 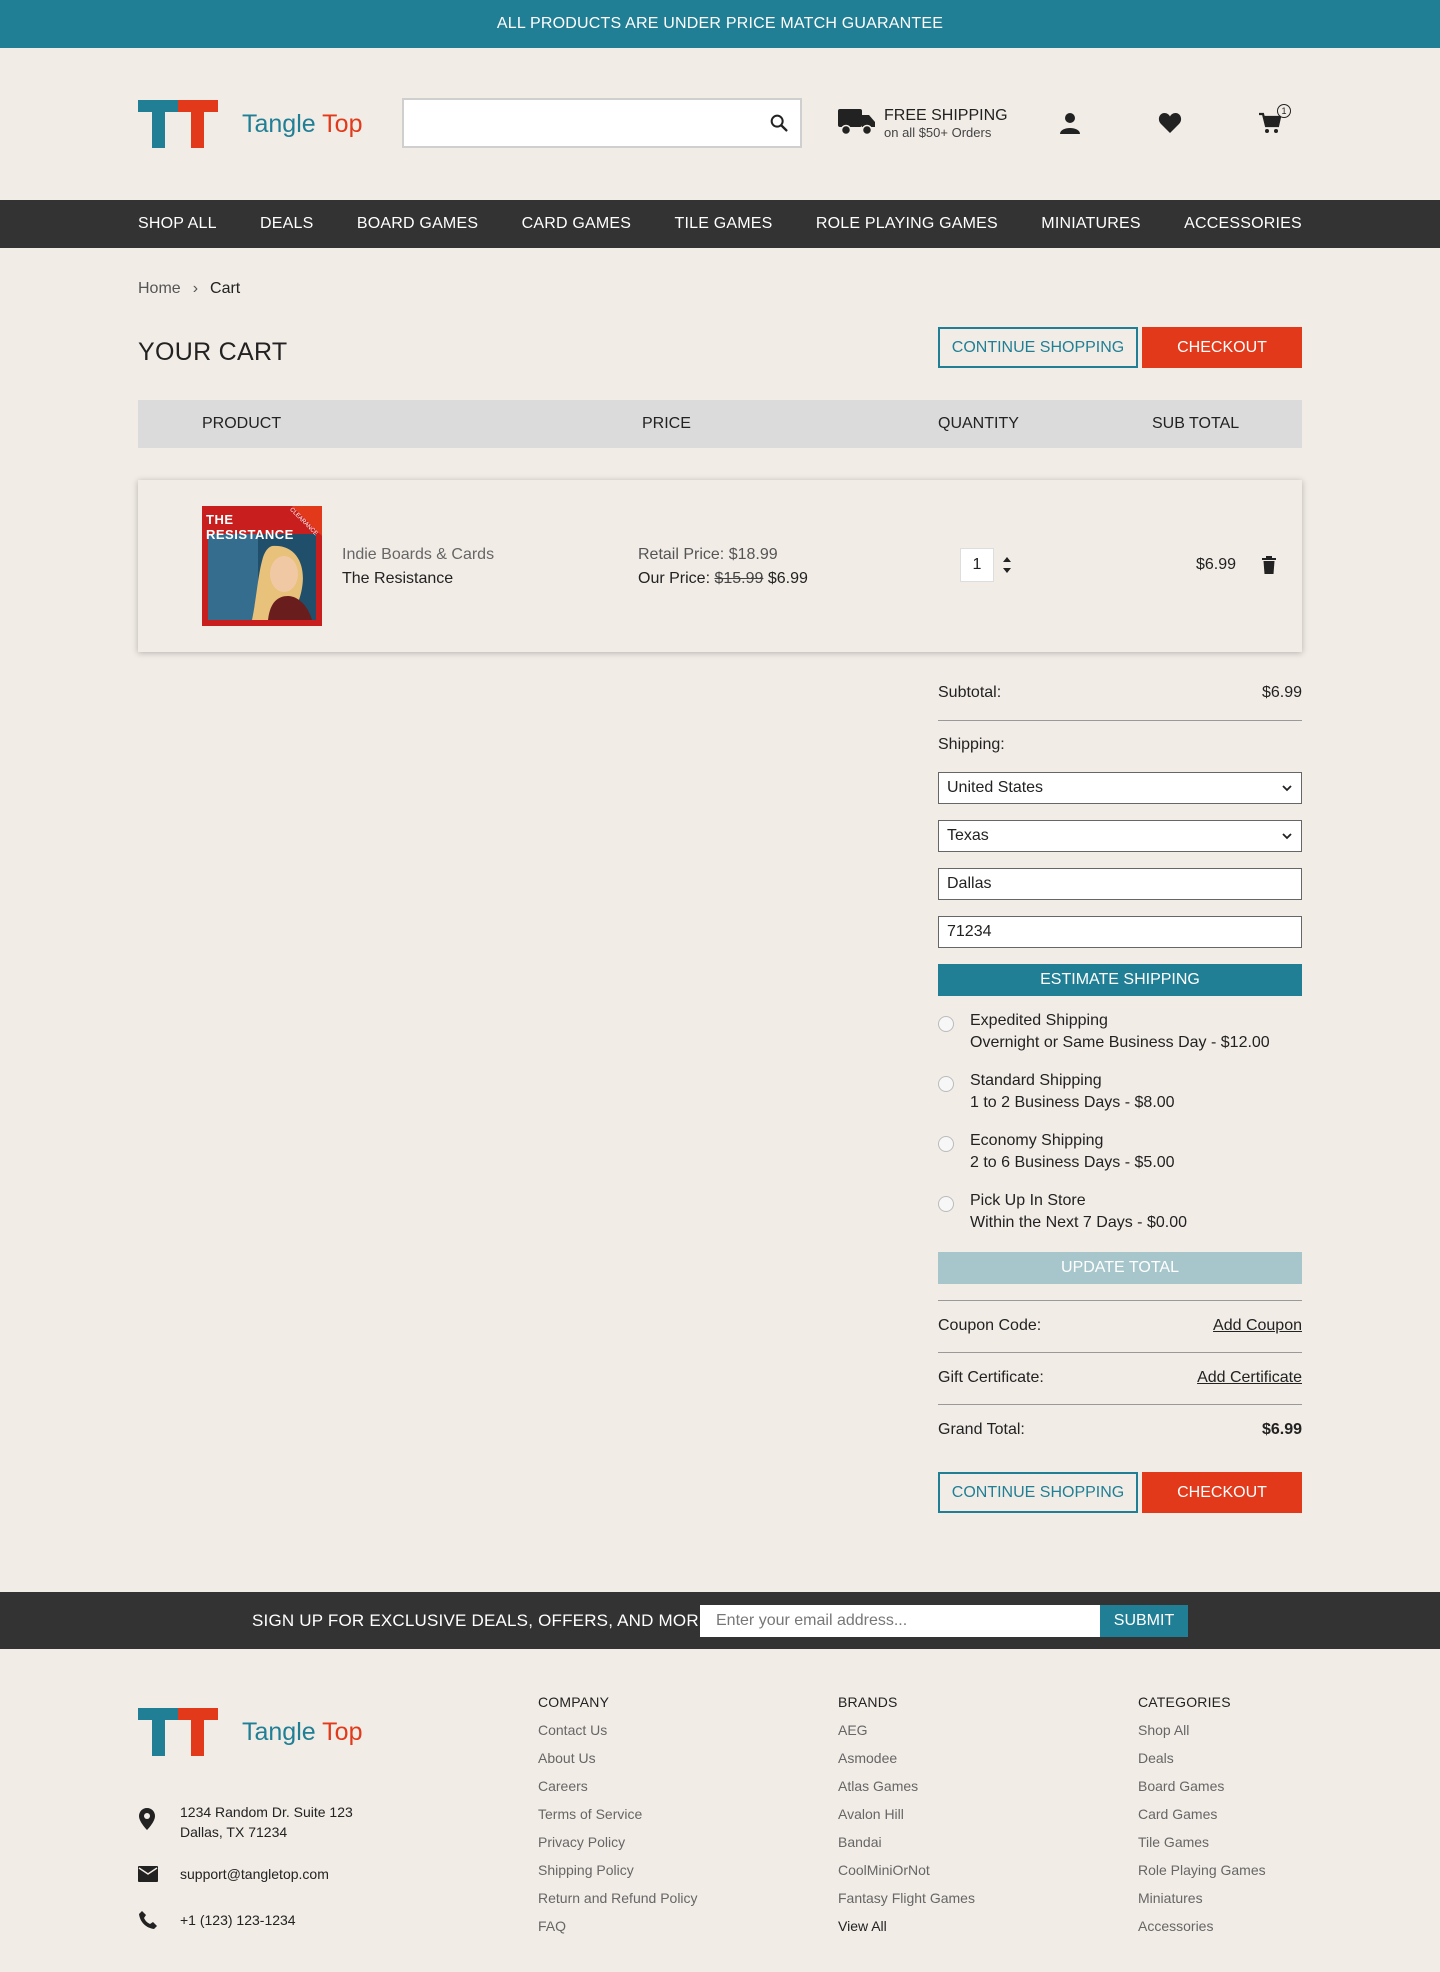 I want to click on footer-link: Fantasy Flight Games, so click(x=906, y=1898).